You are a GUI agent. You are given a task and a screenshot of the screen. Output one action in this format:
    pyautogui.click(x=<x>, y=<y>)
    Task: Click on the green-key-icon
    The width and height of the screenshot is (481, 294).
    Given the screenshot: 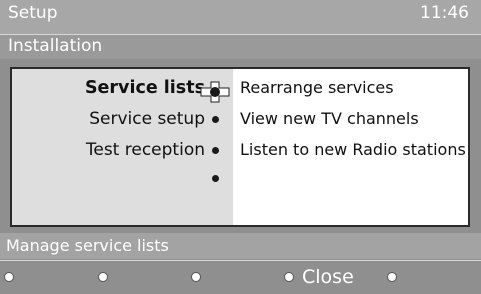 What is the action you would take?
    pyautogui.click(x=103, y=277)
    